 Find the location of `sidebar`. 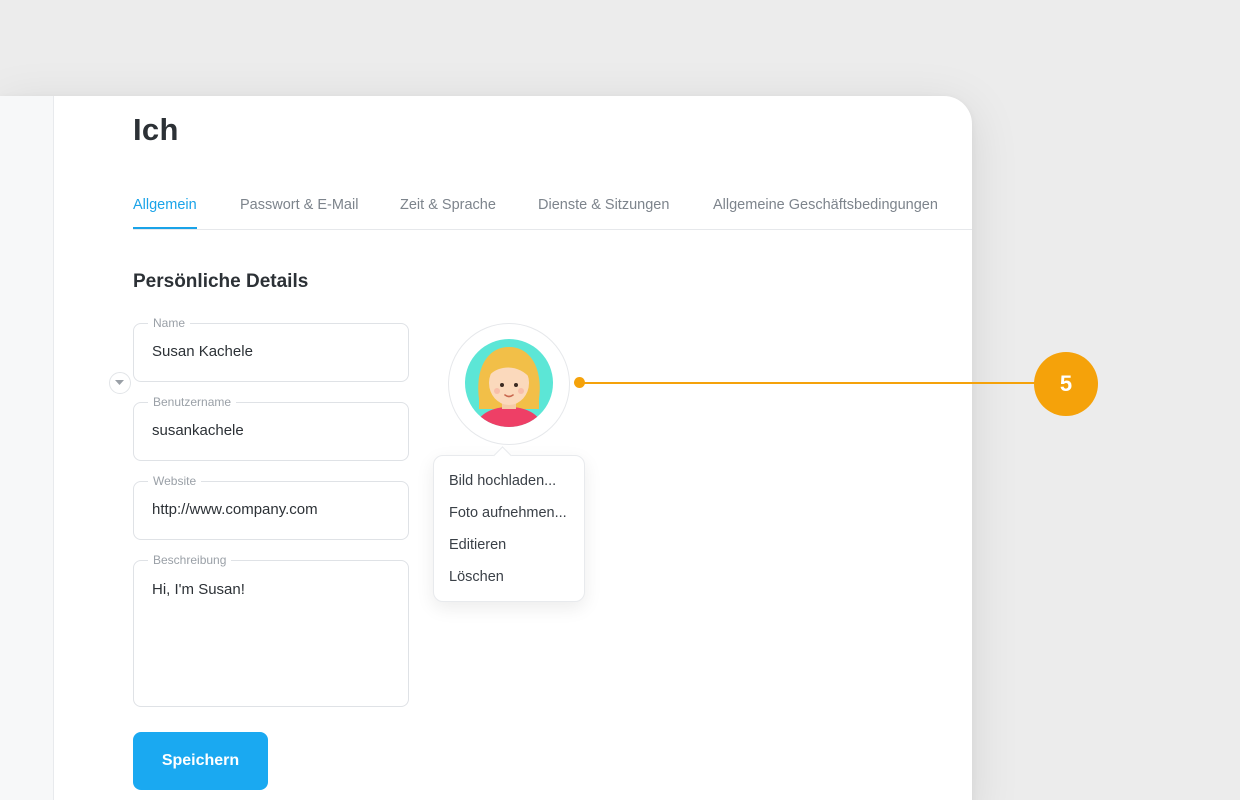

sidebar is located at coordinates (27, 448).